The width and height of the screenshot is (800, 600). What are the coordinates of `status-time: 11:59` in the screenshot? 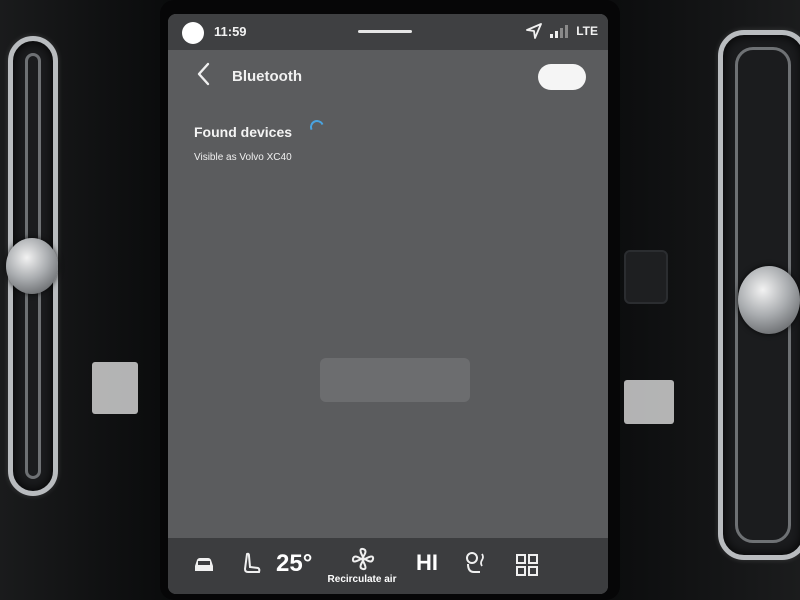 It's located at (230, 31).